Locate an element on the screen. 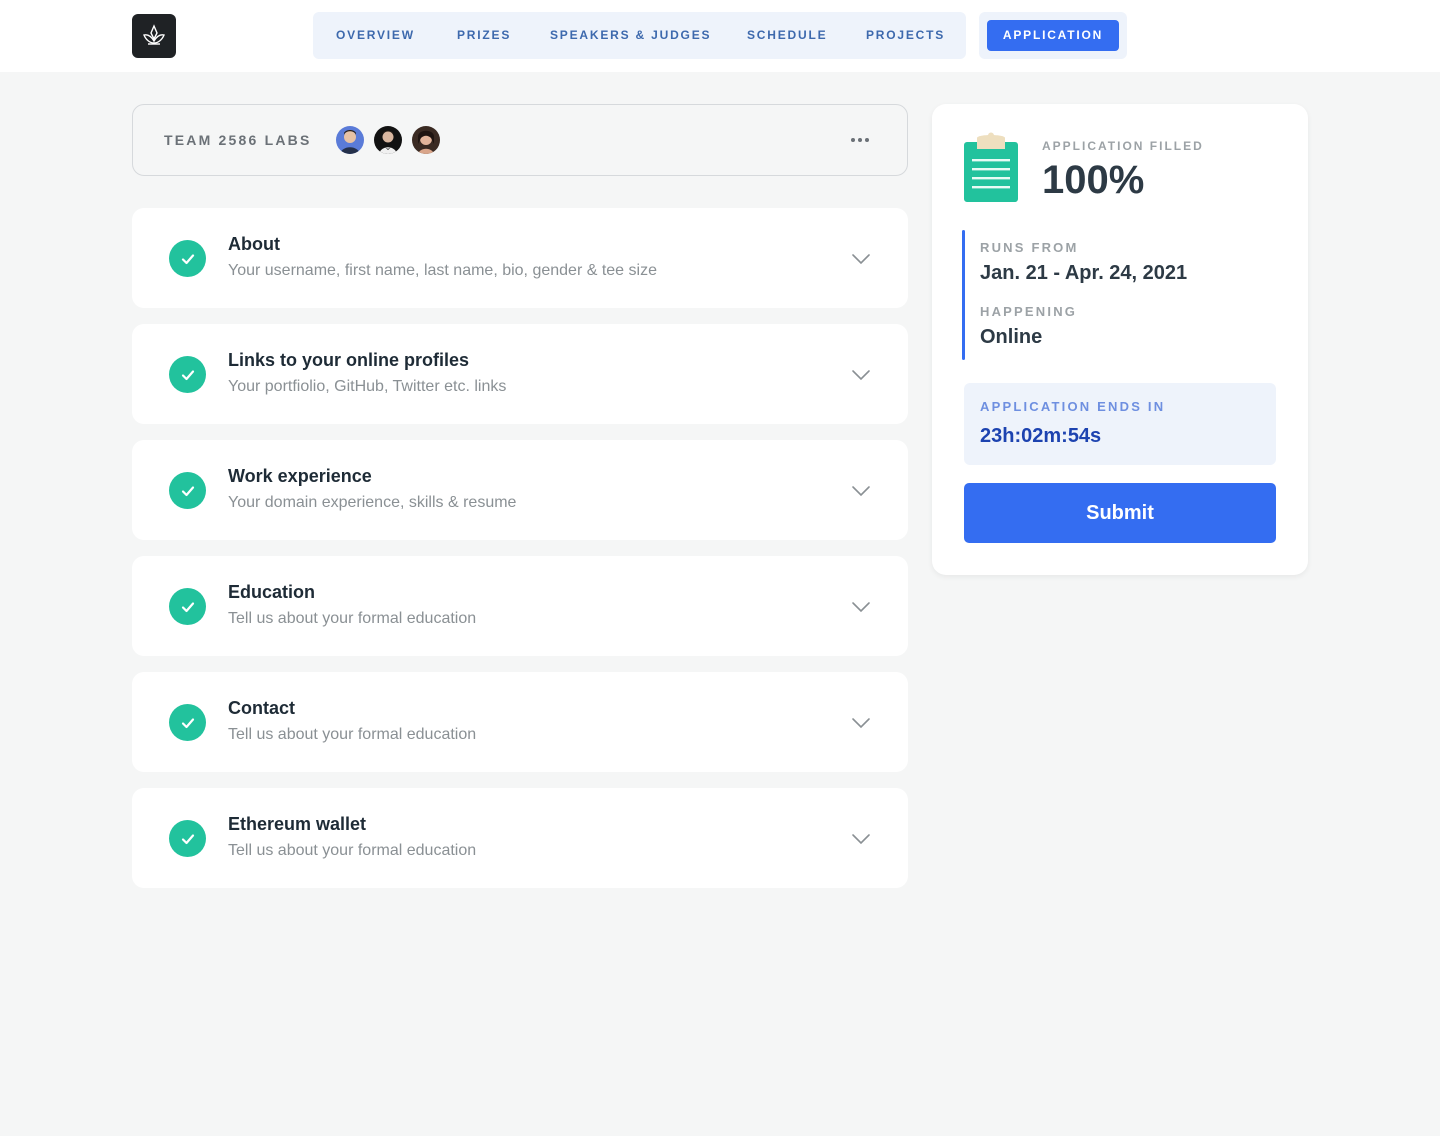 This screenshot has width=1440, height=1136. submit-button: Submit is located at coordinates (1120, 513).